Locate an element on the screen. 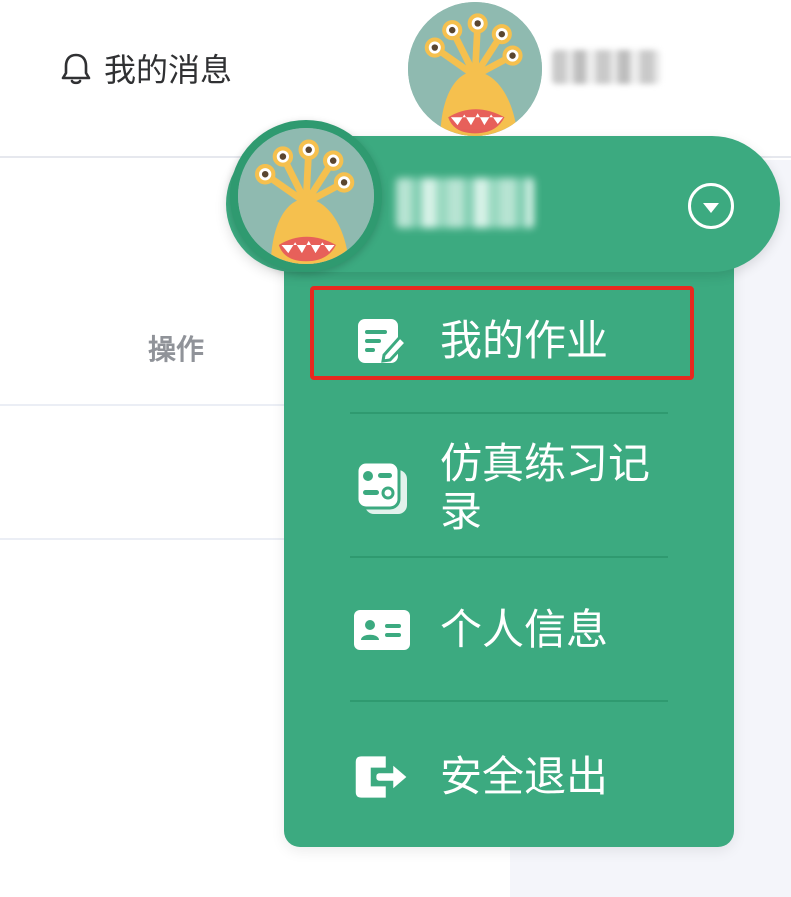  messages-link: 我的消息 is located at coordinates (145, 68).